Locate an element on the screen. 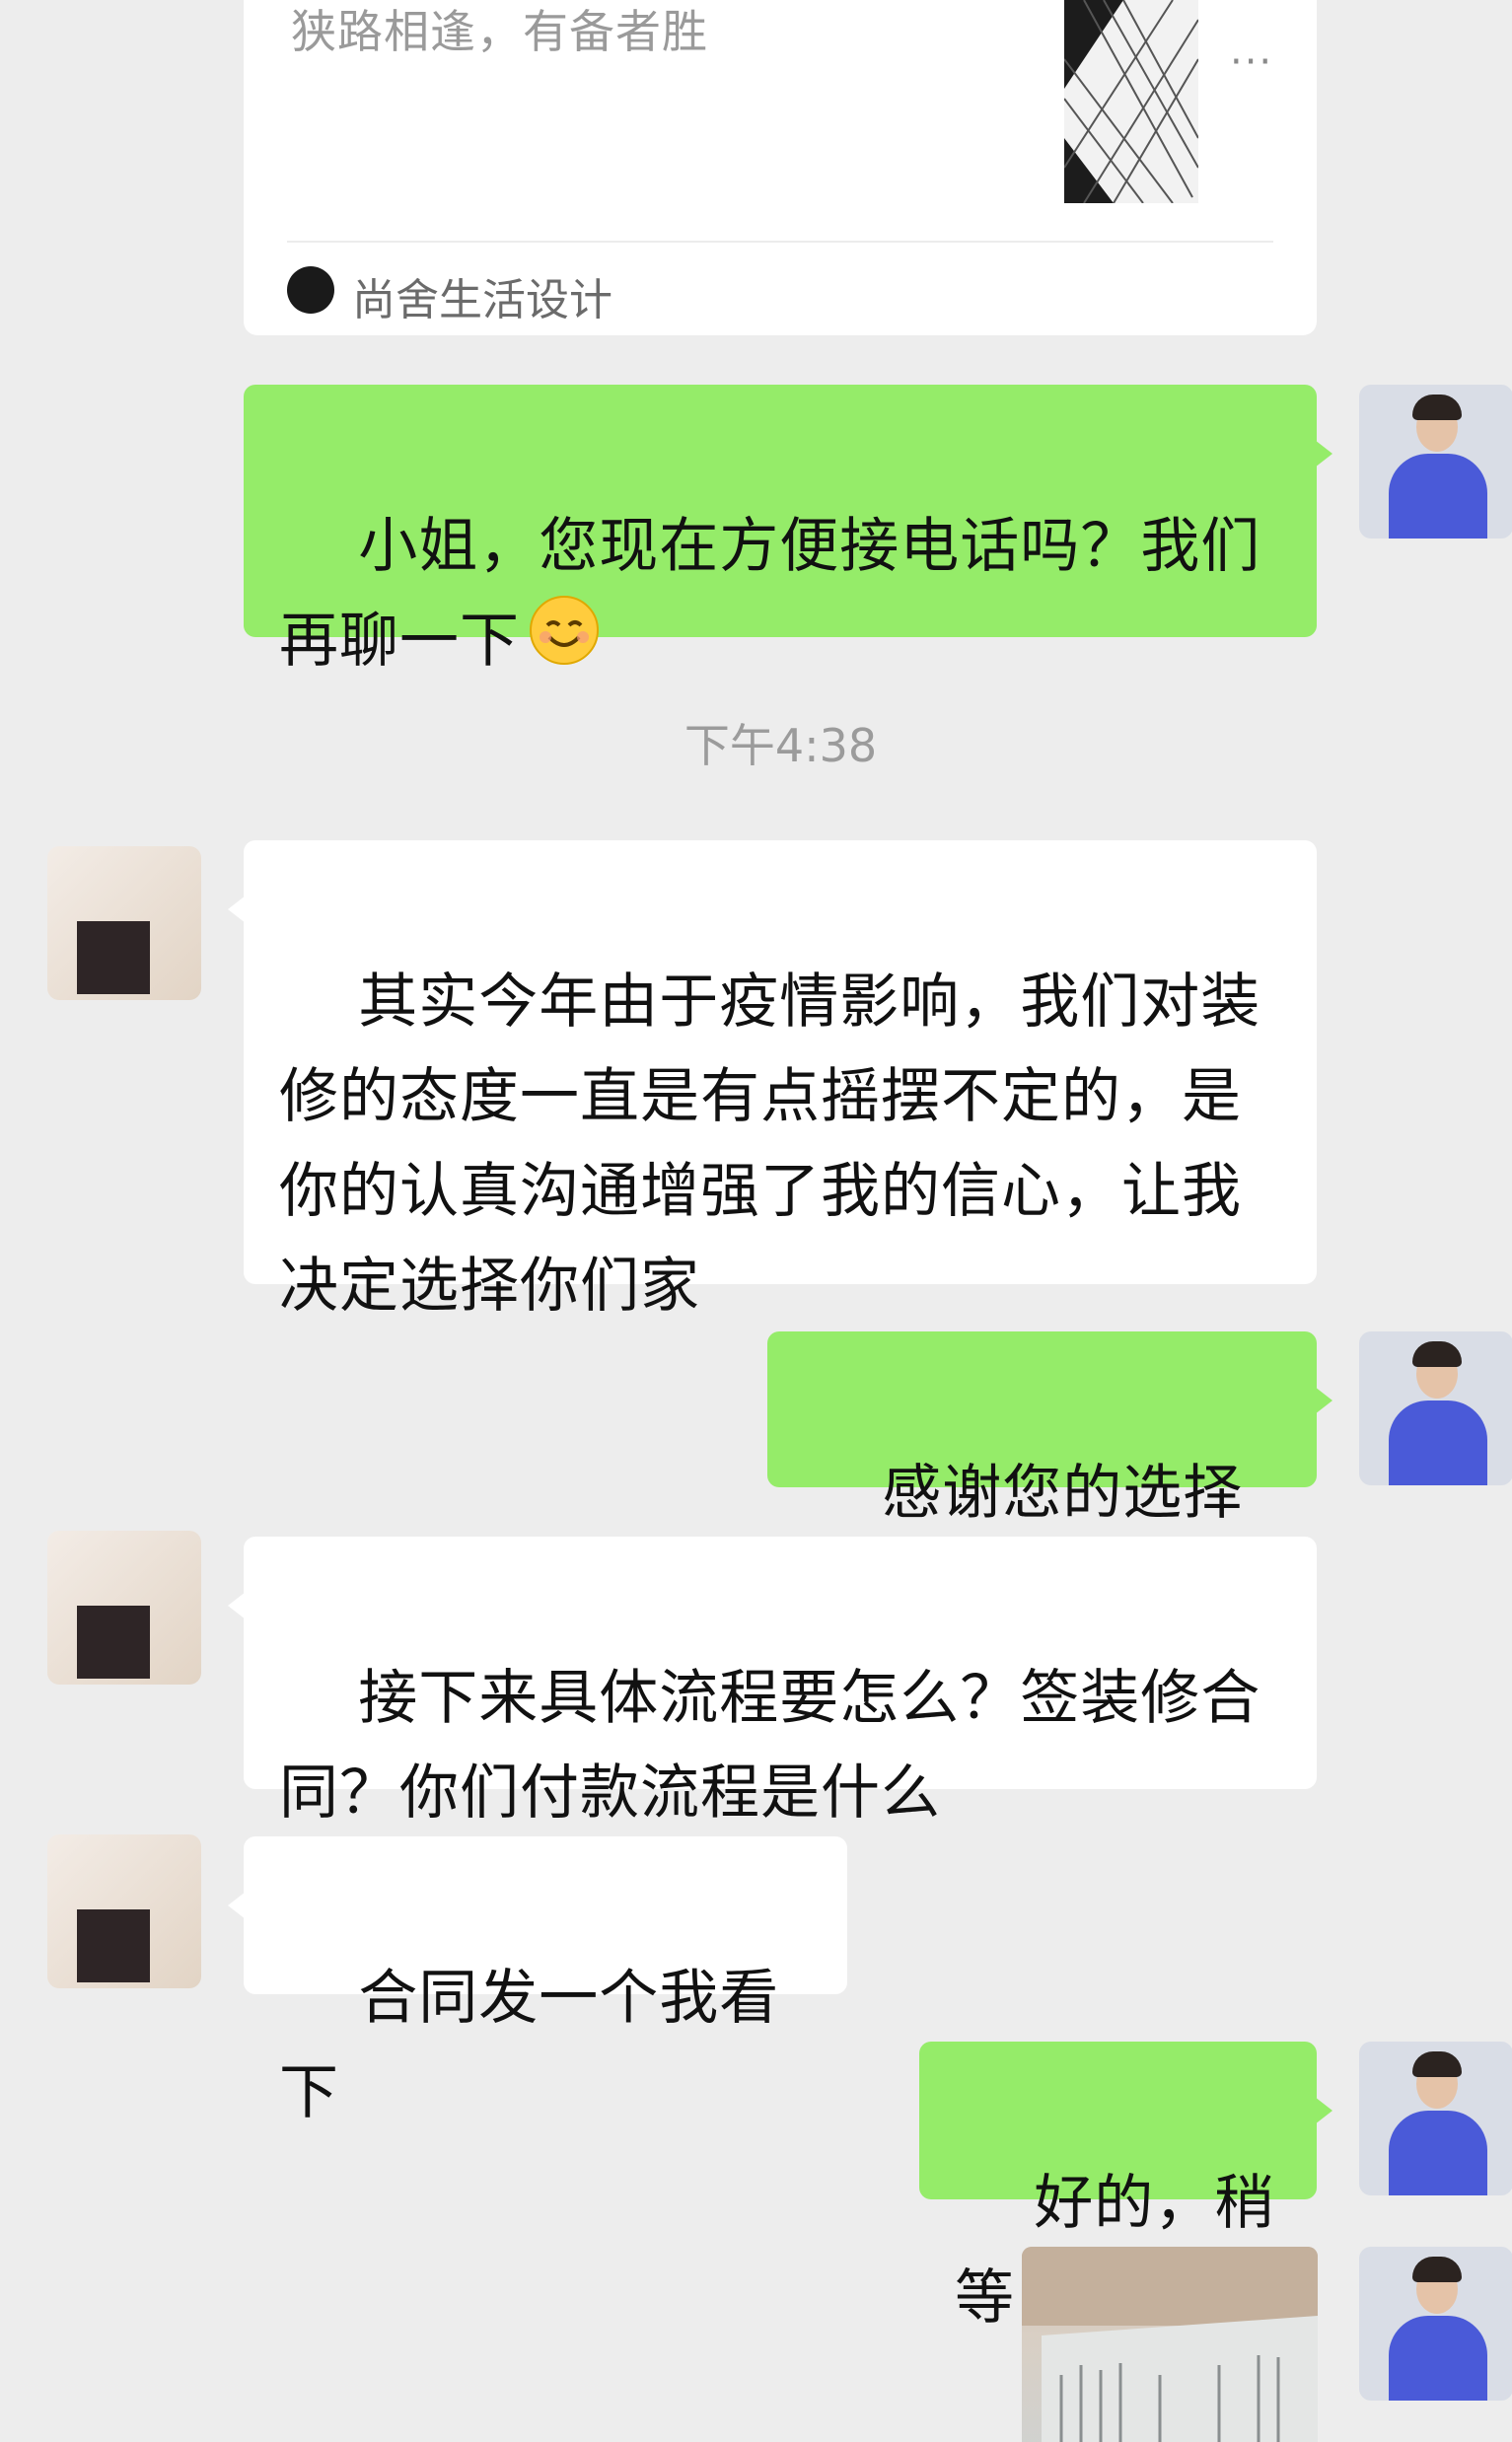  message-text: 接下来具体流程要怎么？签装修合同？你们付款流程是什么 is located at coordinates (770, 1746).